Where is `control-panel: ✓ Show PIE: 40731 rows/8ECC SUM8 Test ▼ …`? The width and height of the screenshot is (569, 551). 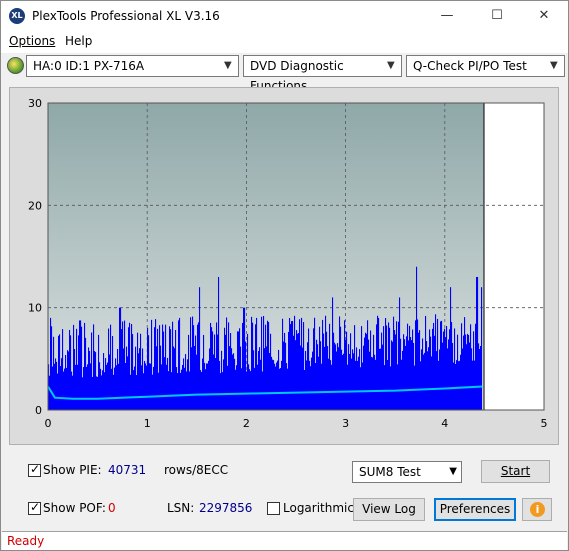
control-panel: ✓ Show PIE: 40731 rows/8ECC SUM8 Test ▼ … is located at coordinates (284, 490).